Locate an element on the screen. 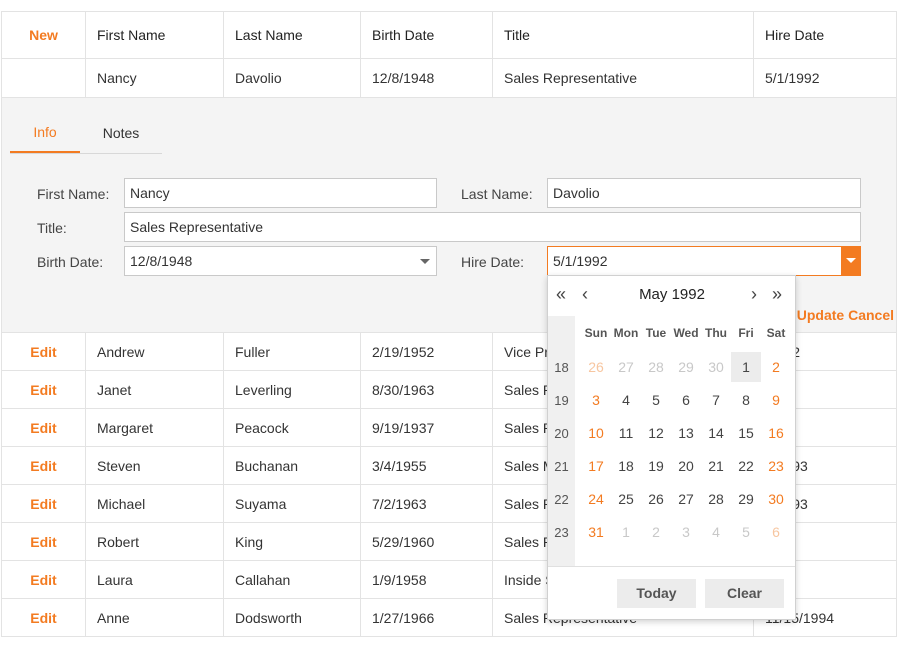  weekday-header: Sun is located at coordinates (596, 333).